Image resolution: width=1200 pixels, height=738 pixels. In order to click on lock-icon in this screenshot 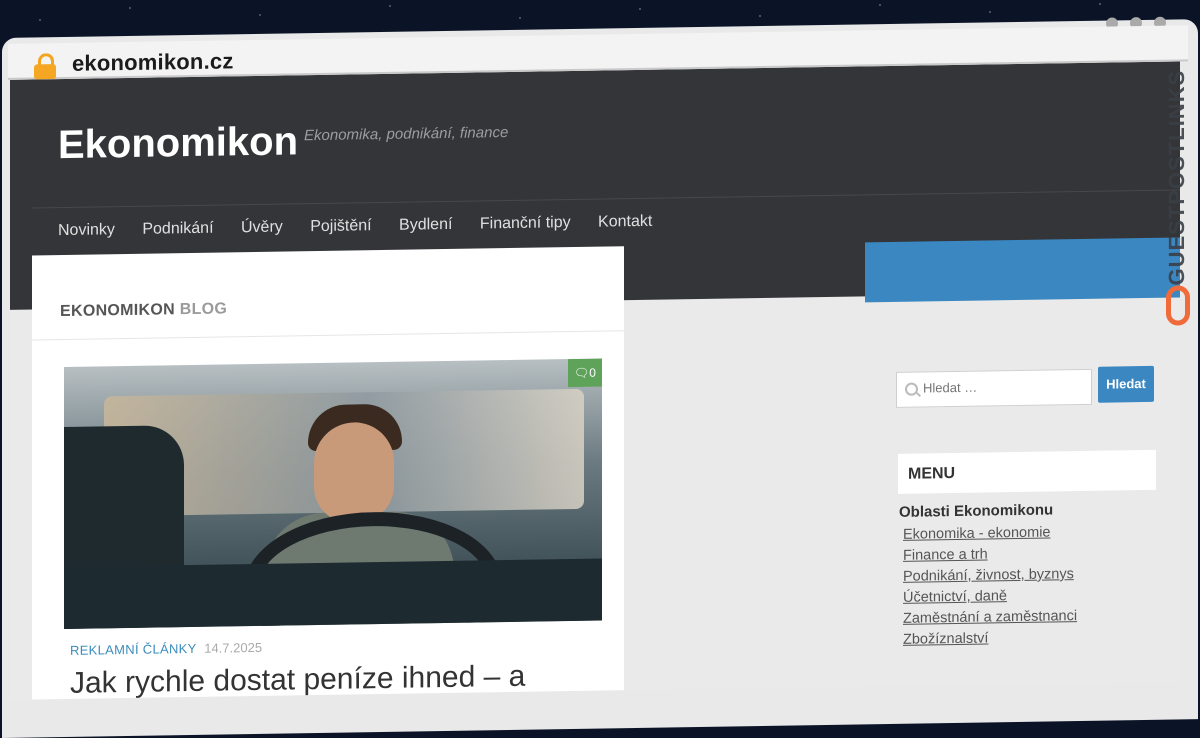, I will do `click(45, 66)`.